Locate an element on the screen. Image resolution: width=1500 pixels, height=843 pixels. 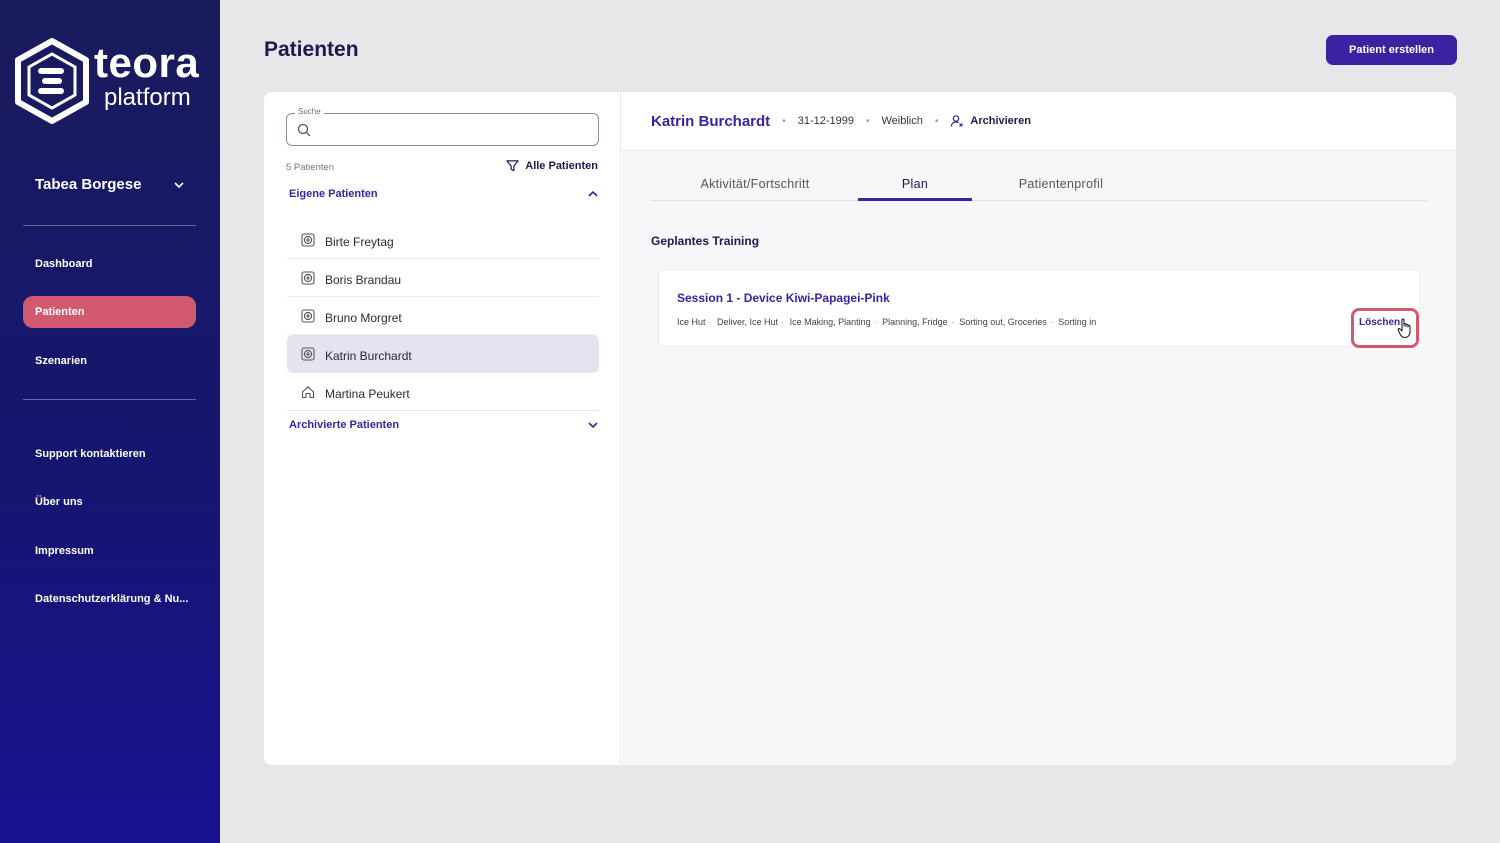
section-label: Archivierte Patienten is located at coordinates (344, 425).